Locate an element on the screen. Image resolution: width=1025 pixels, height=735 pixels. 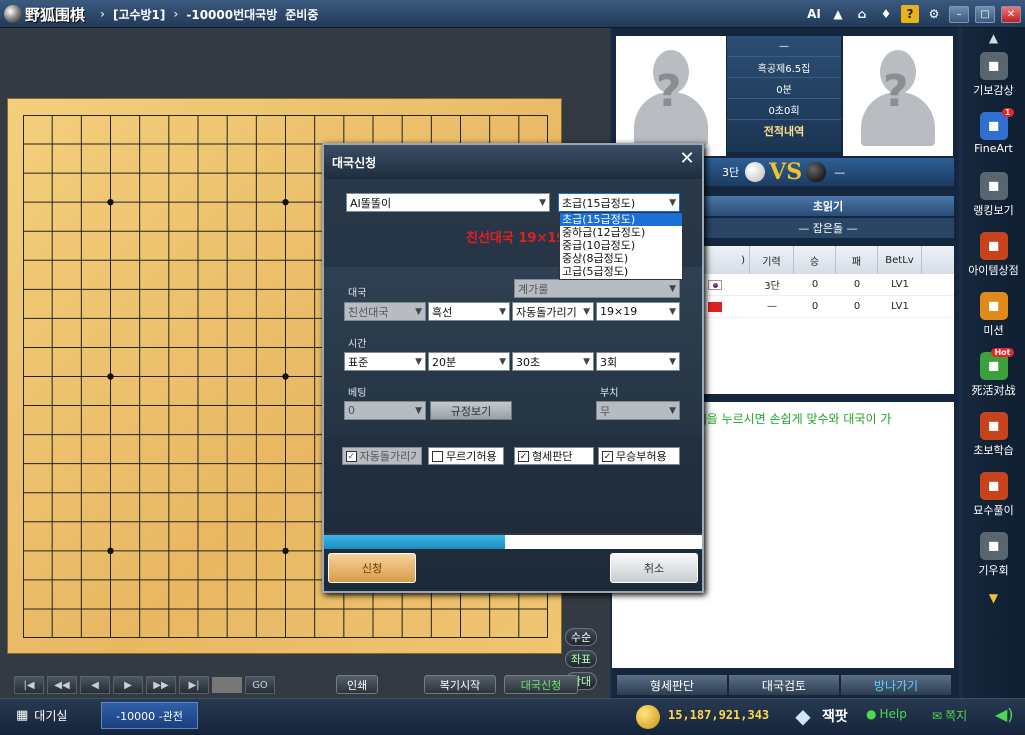
forward-button: ▶ is located at coordinates (128, 685).